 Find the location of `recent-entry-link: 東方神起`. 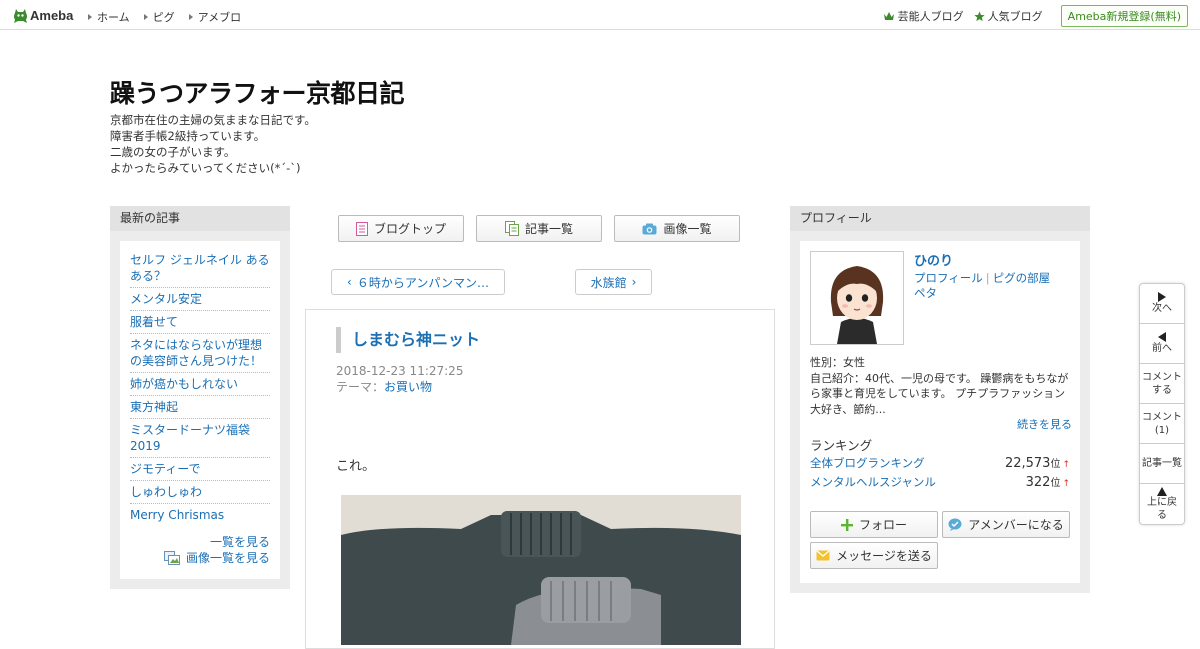

recent-entry-link: 東方神起 is located at coordinates (154, 407).